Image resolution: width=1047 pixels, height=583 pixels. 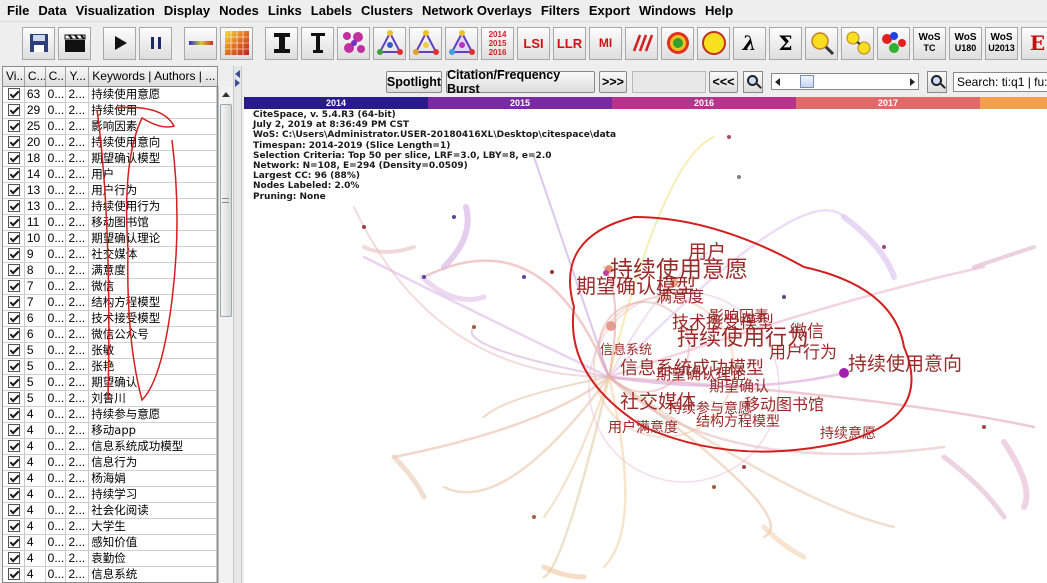 I want to click on table-row: 29 0... 2... 持续使用, so click(x=110, y=111).